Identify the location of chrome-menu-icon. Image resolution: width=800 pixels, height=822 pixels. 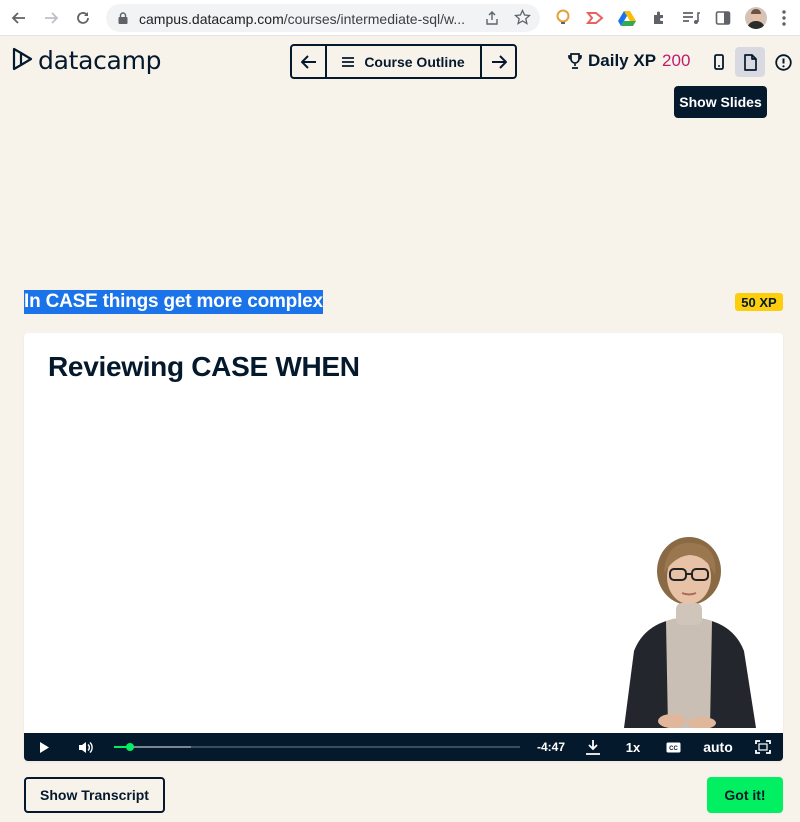
(784, 18).